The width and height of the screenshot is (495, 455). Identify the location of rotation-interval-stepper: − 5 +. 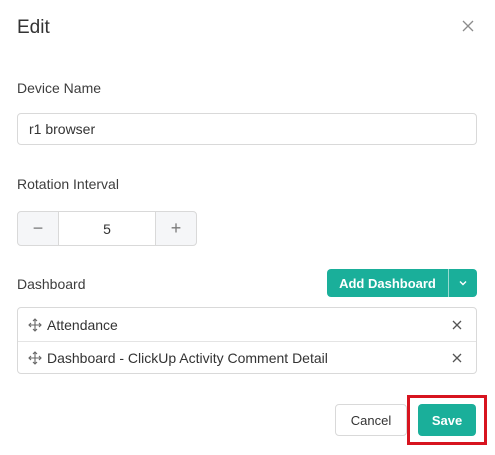
(107, 228).